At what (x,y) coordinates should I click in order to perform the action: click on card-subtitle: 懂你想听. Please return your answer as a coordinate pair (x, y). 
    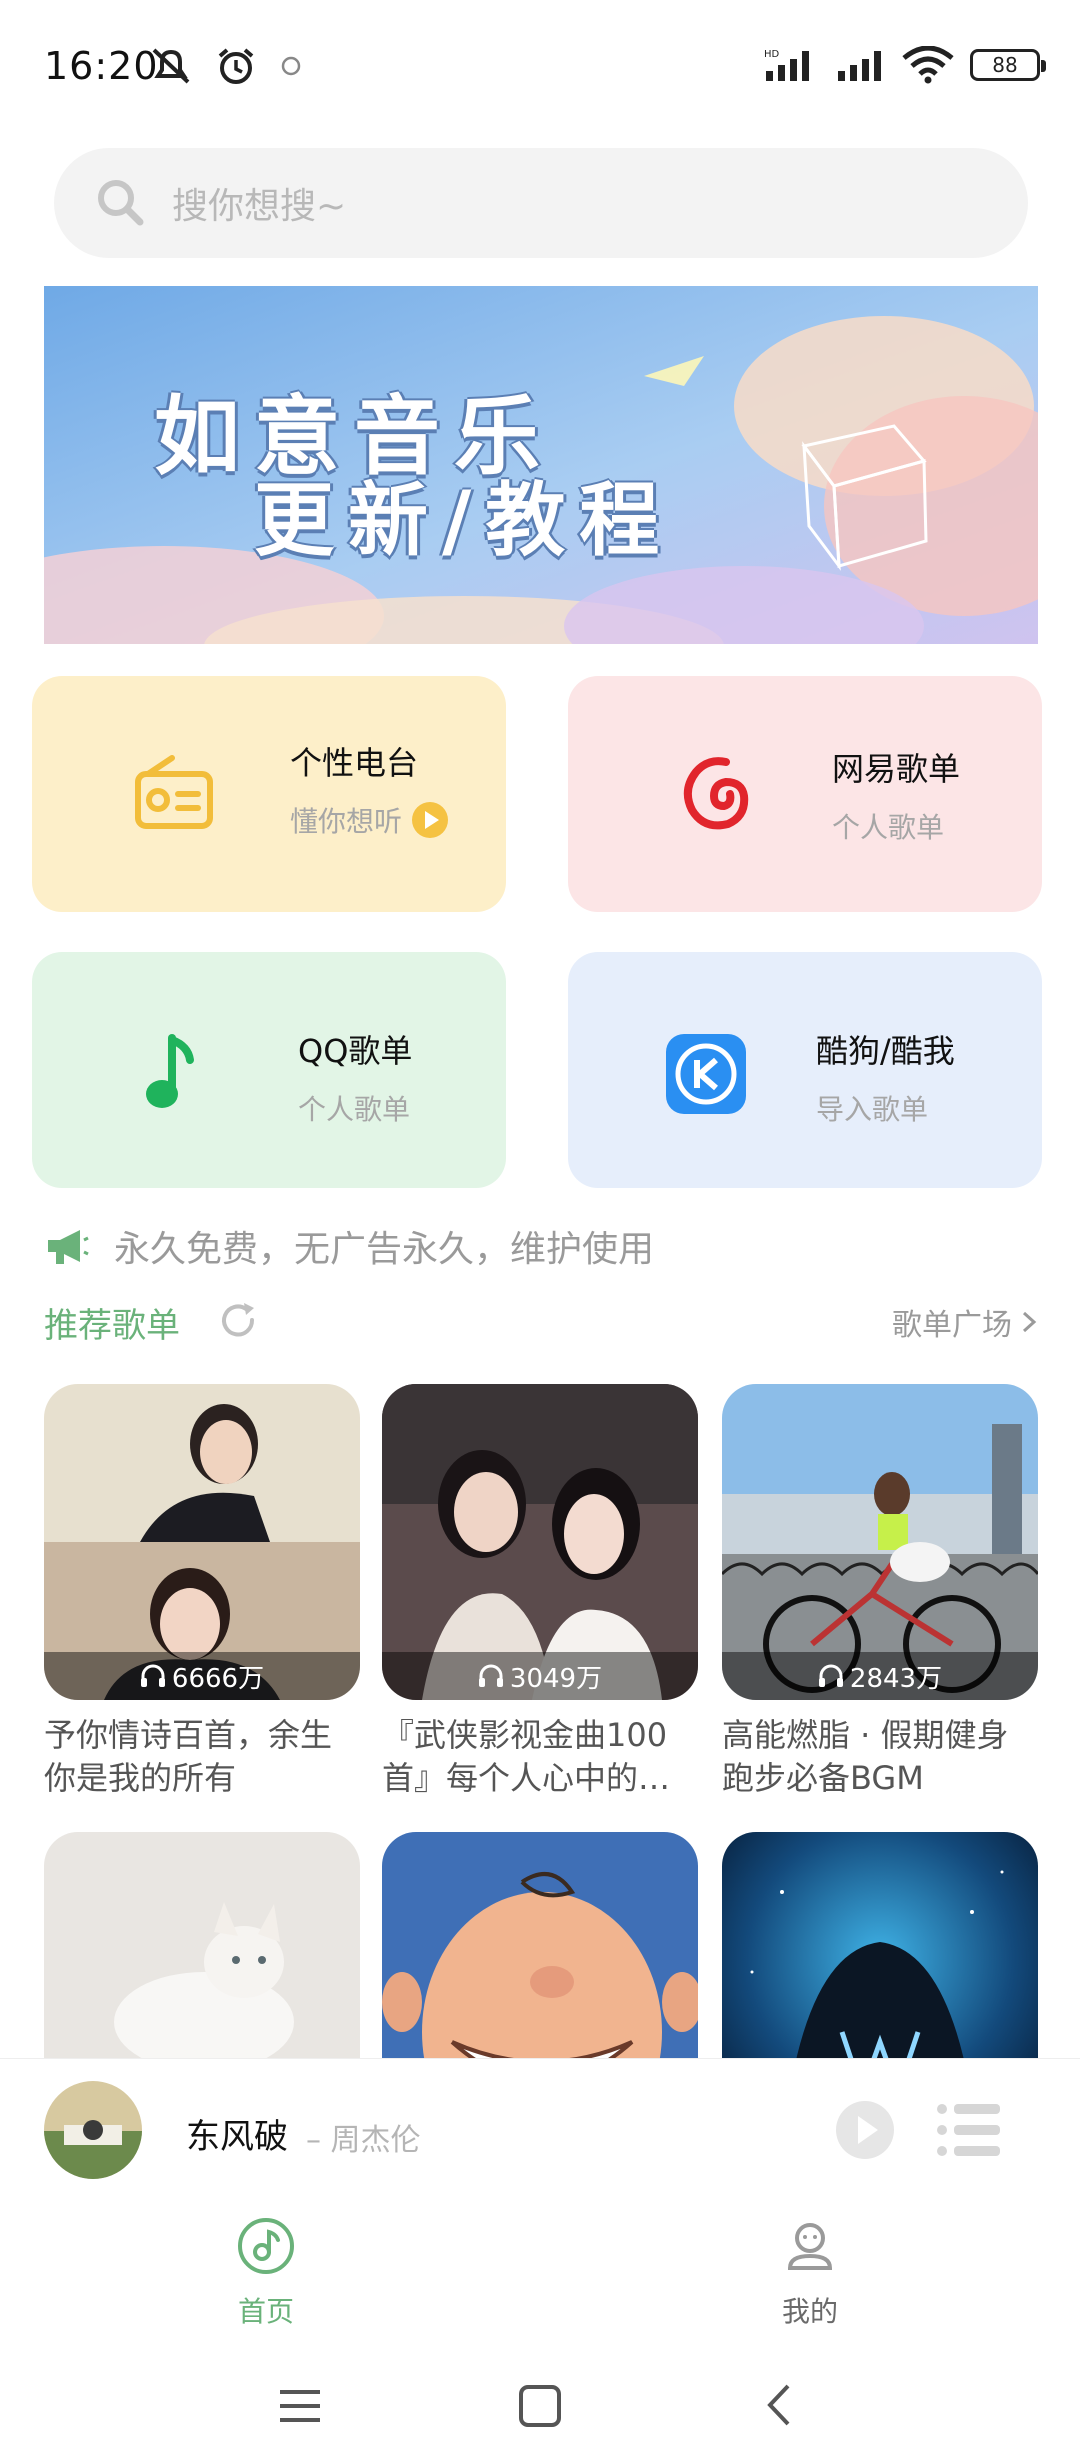
    Looking at the image, I should click on (346, 821).